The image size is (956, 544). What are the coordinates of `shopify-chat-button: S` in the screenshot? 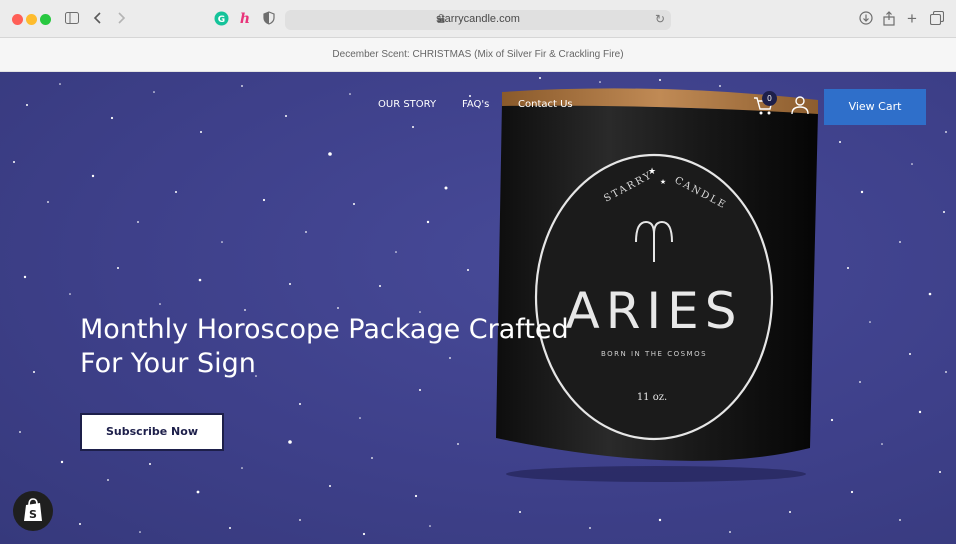 It's located at (33, 511).